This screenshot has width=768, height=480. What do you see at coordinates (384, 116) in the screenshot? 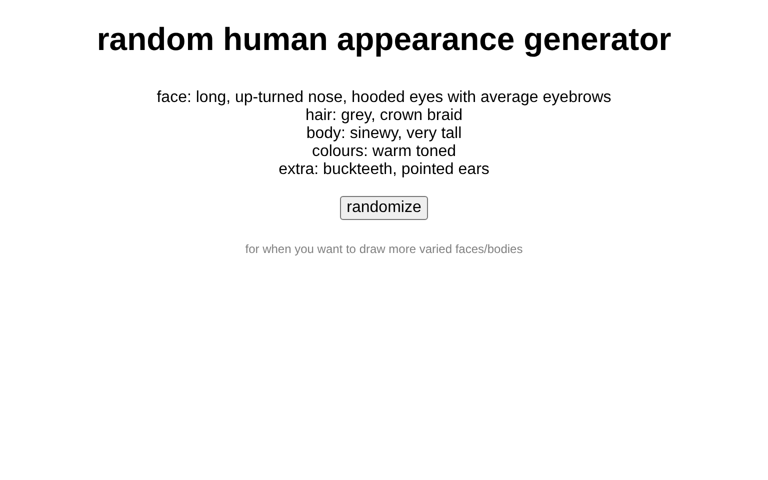
I see `trait-line: hair: grey, crown braid` at bounding box center [384, 116].